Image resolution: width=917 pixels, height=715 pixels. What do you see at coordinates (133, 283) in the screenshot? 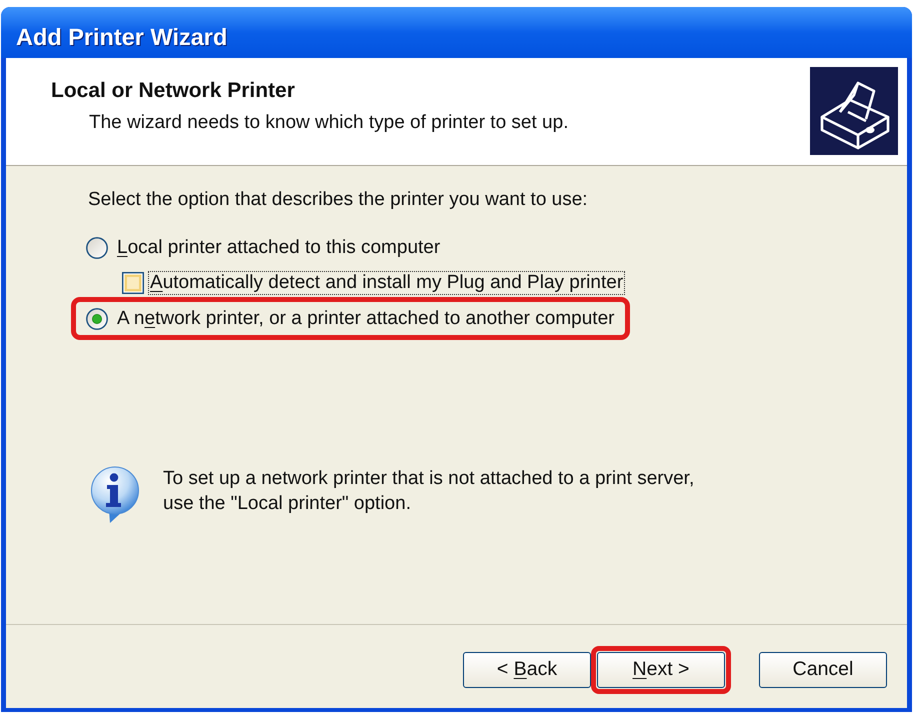
I see `checkbox` at bounding box center [133, 283].